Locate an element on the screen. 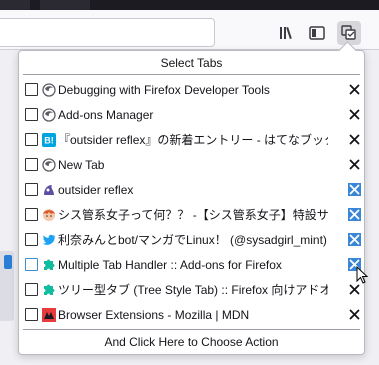 The height and width of the screenshot is (365, 379). svg-text: B! is located at coordinates (49, 140).